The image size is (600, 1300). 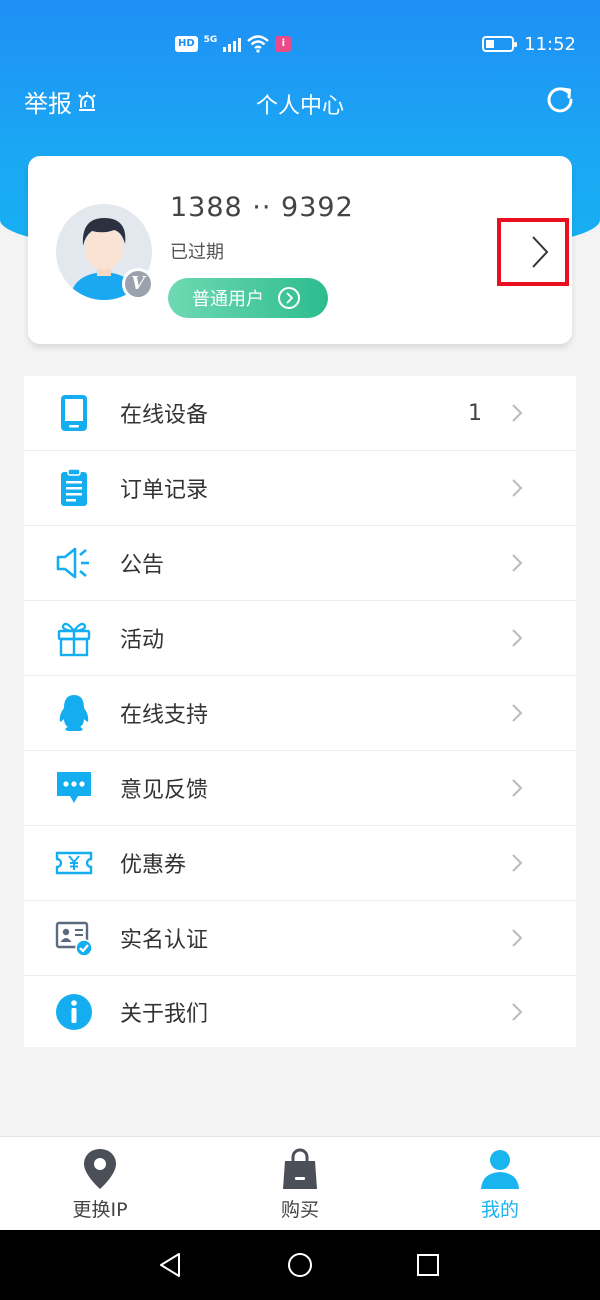 I want to click on status-icons: HD 5G i, so click(x=233, y=44).